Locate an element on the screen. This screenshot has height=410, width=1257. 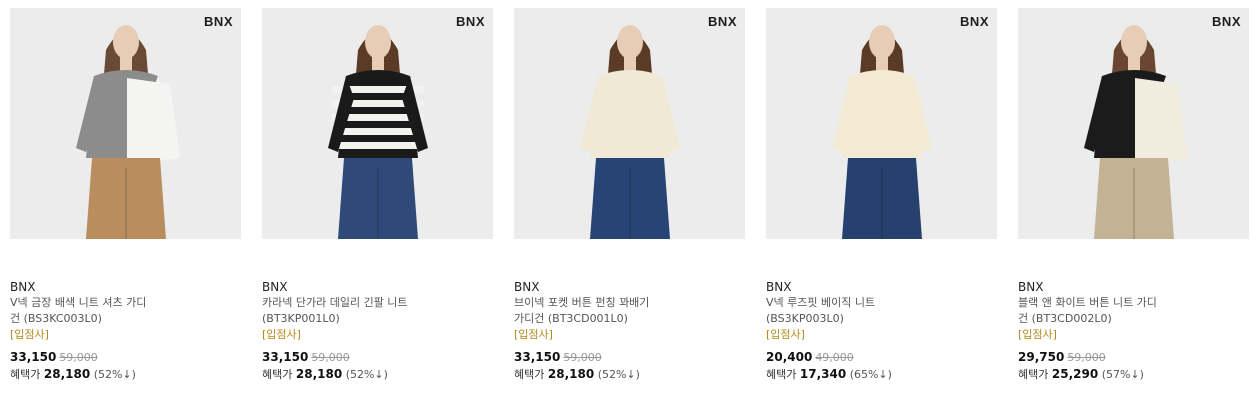
product-name-line1: 카라넥 단가라 데일리 긴팔 니트 is located at coordinates (335, 302).